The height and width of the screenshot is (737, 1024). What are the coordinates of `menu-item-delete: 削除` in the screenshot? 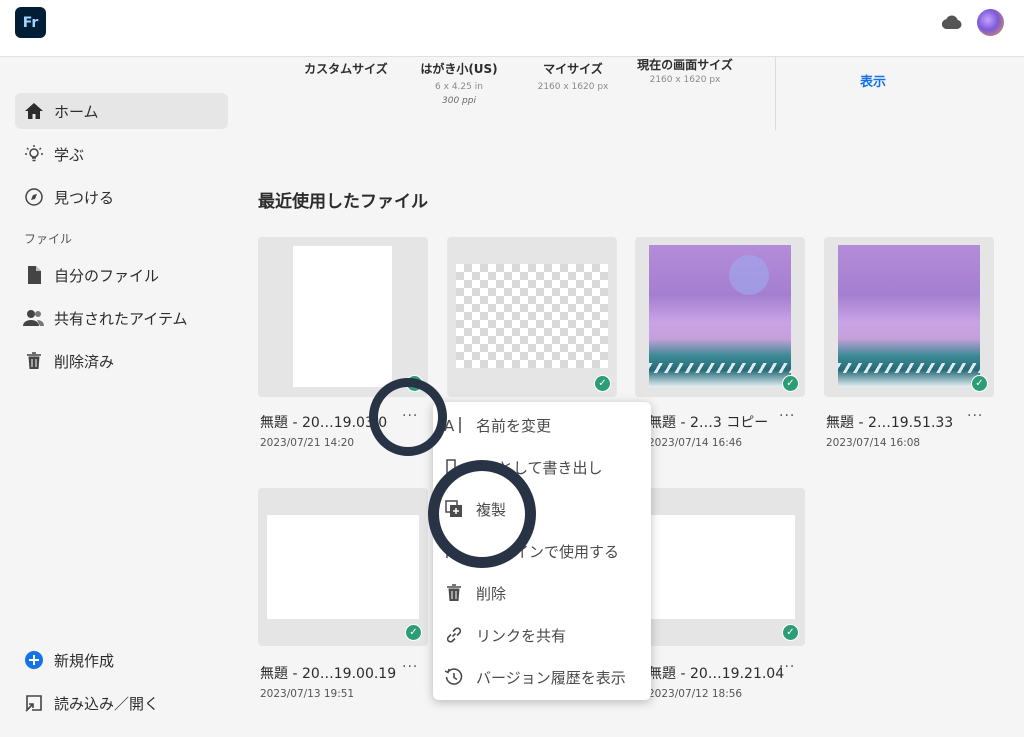 It's located at (542, 593).